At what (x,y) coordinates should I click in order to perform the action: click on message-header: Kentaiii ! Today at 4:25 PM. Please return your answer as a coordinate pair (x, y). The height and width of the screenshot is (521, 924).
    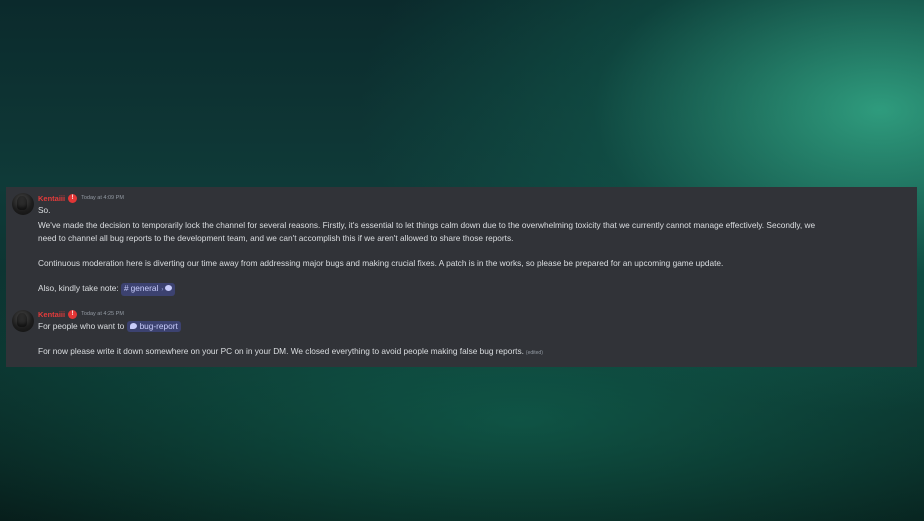
    Looking at the image, I should click on (81, 314).